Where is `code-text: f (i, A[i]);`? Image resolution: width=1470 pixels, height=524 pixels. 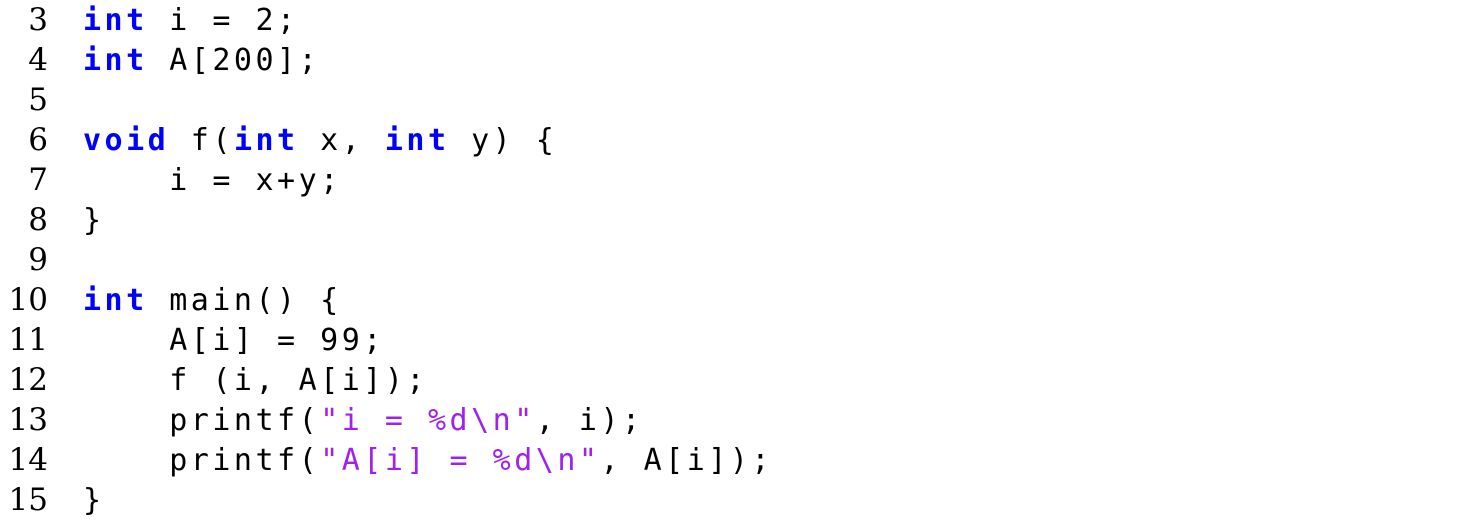
code-text: f (i, A[i]); is located at coordinates (238, 381).